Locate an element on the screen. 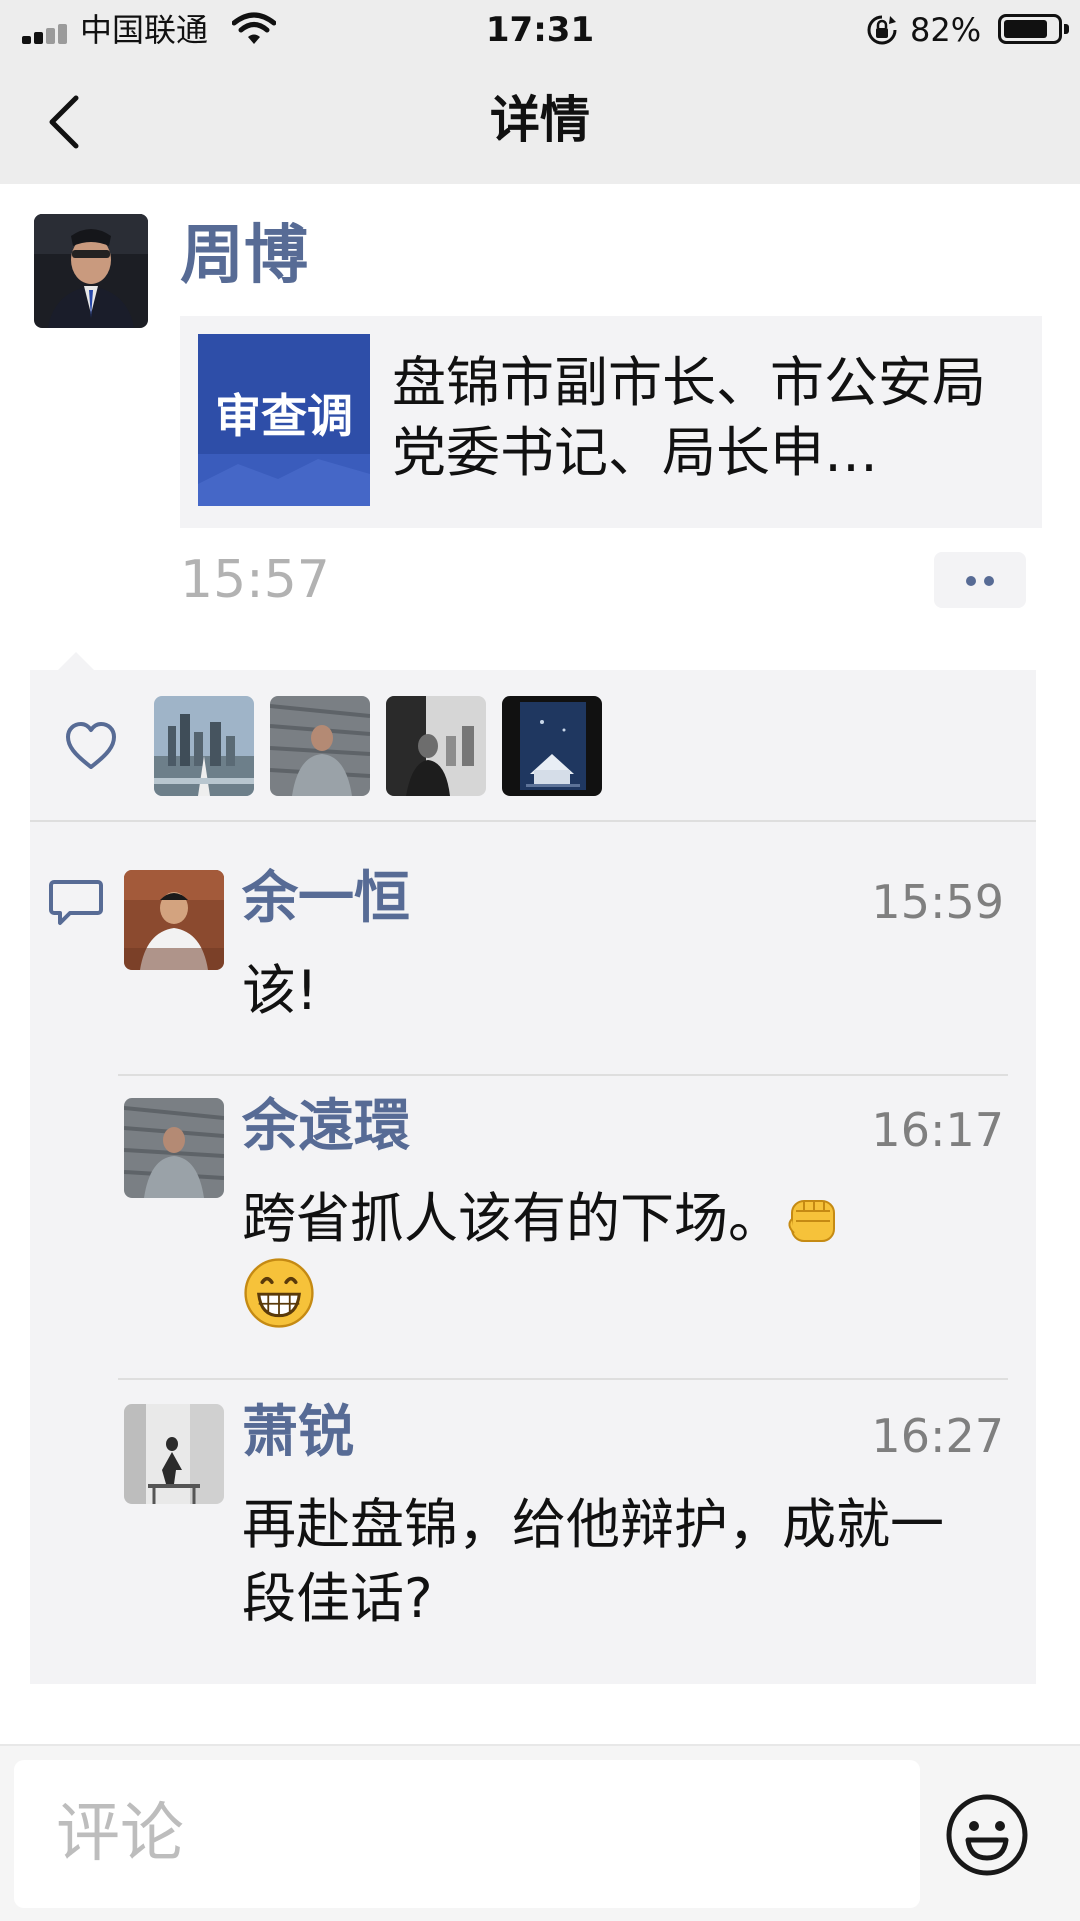 The height and width of the screenshot is (1921, 1080). comment-item: 余一恒 15:59 该! is located at coordinates (564, 968).